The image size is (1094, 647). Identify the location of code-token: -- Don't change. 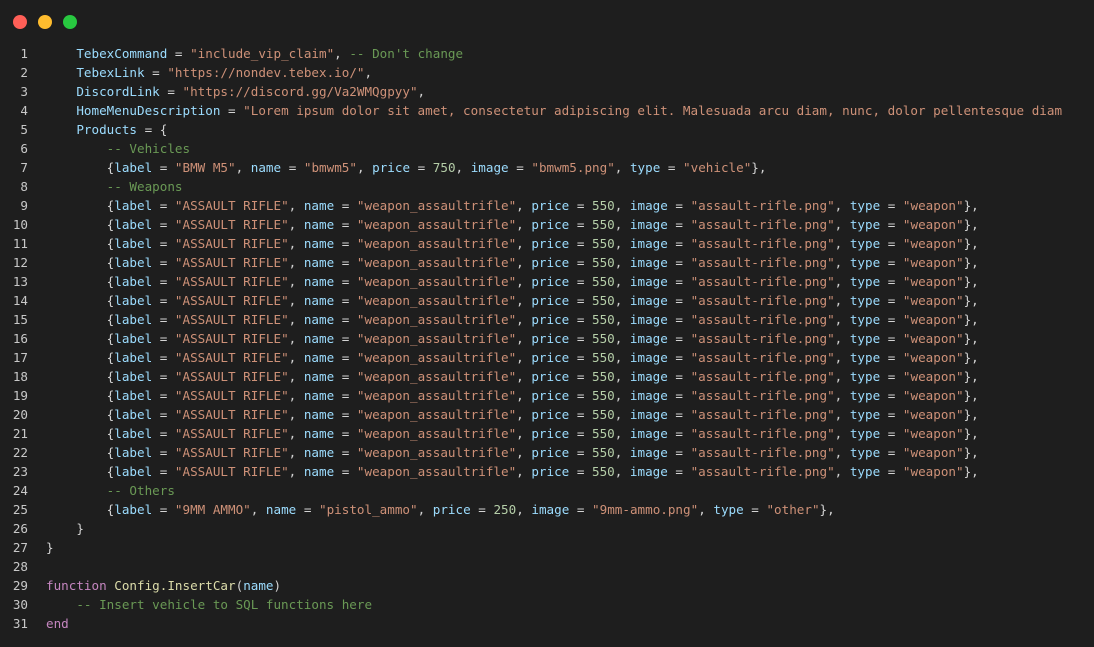
(406, 53).